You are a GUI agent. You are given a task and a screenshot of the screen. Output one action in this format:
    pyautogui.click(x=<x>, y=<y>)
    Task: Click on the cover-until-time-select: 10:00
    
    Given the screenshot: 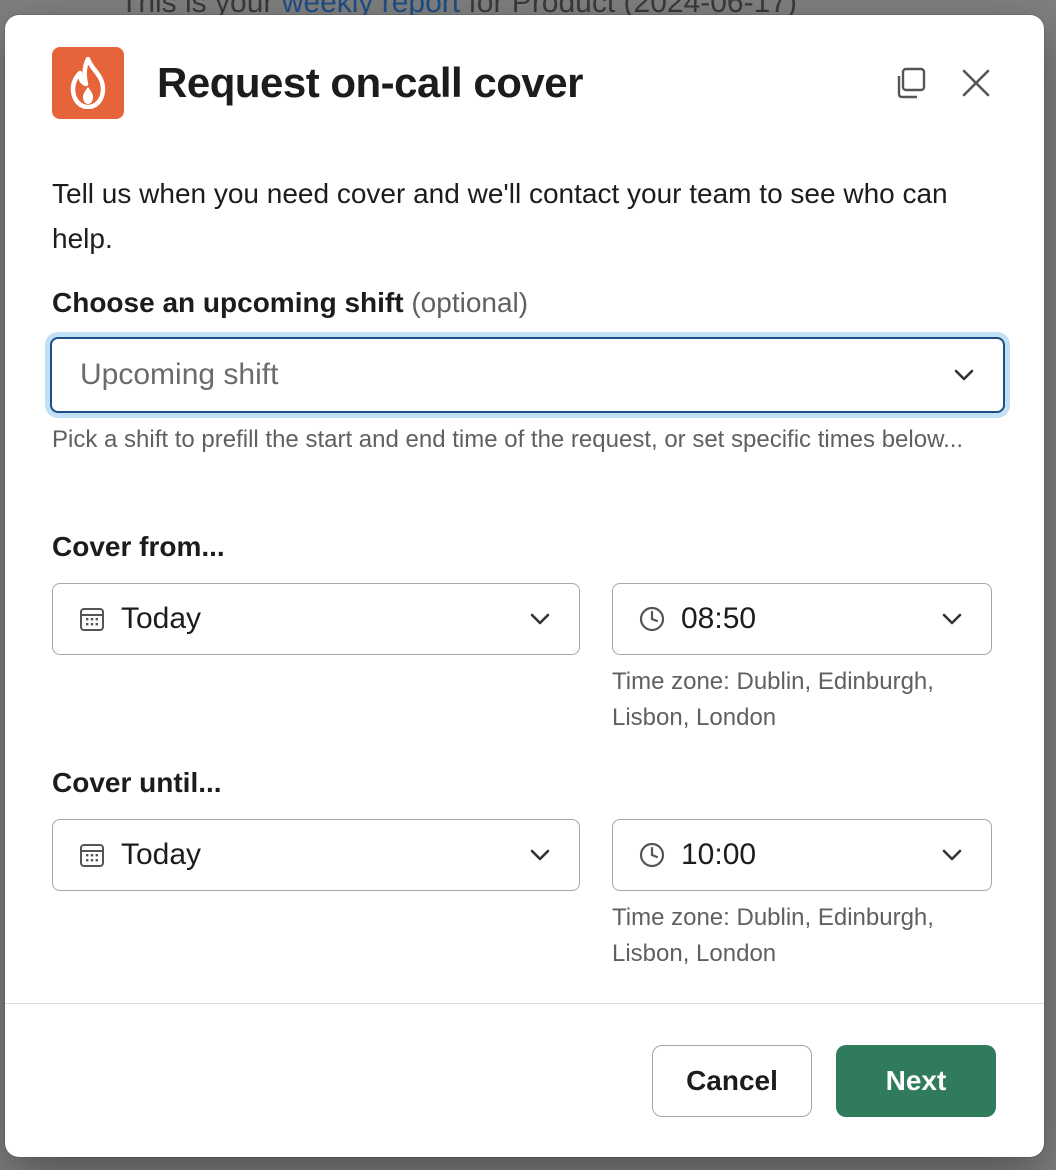 What is the action you would take?
    pyautogui.click(x=802, y=855)
    